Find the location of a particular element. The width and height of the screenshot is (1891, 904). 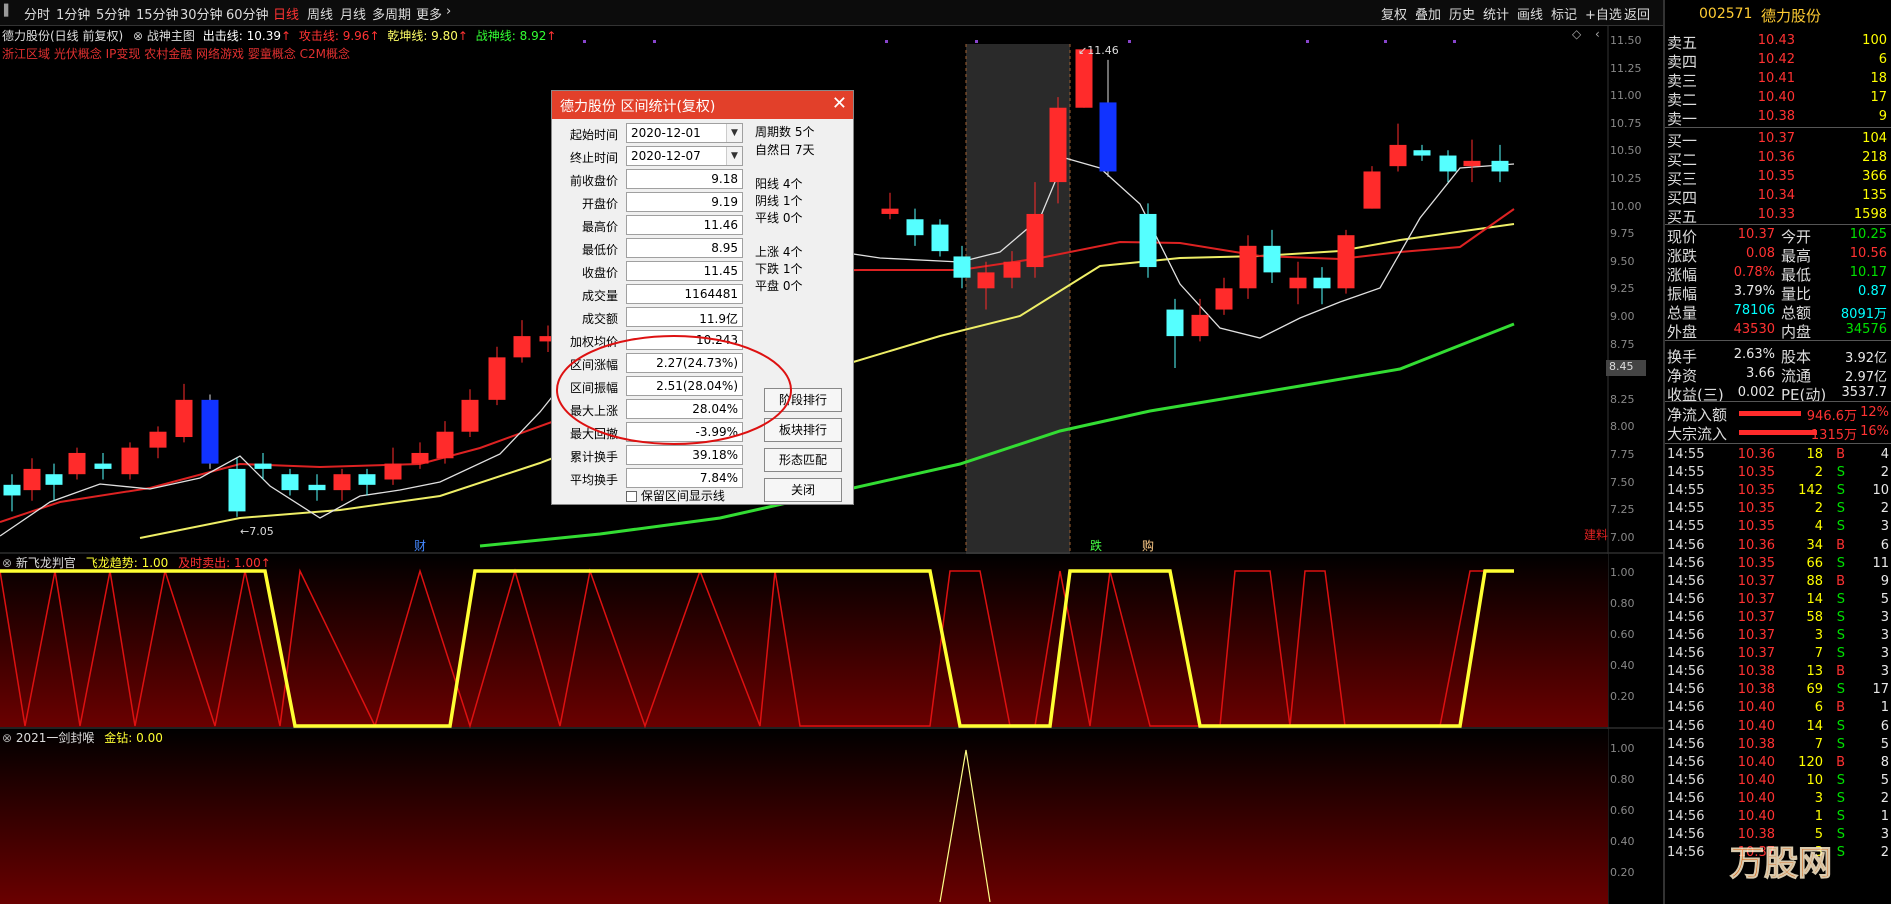

tab-period-5min: 5分钟 is located at coordinates (113, 13).